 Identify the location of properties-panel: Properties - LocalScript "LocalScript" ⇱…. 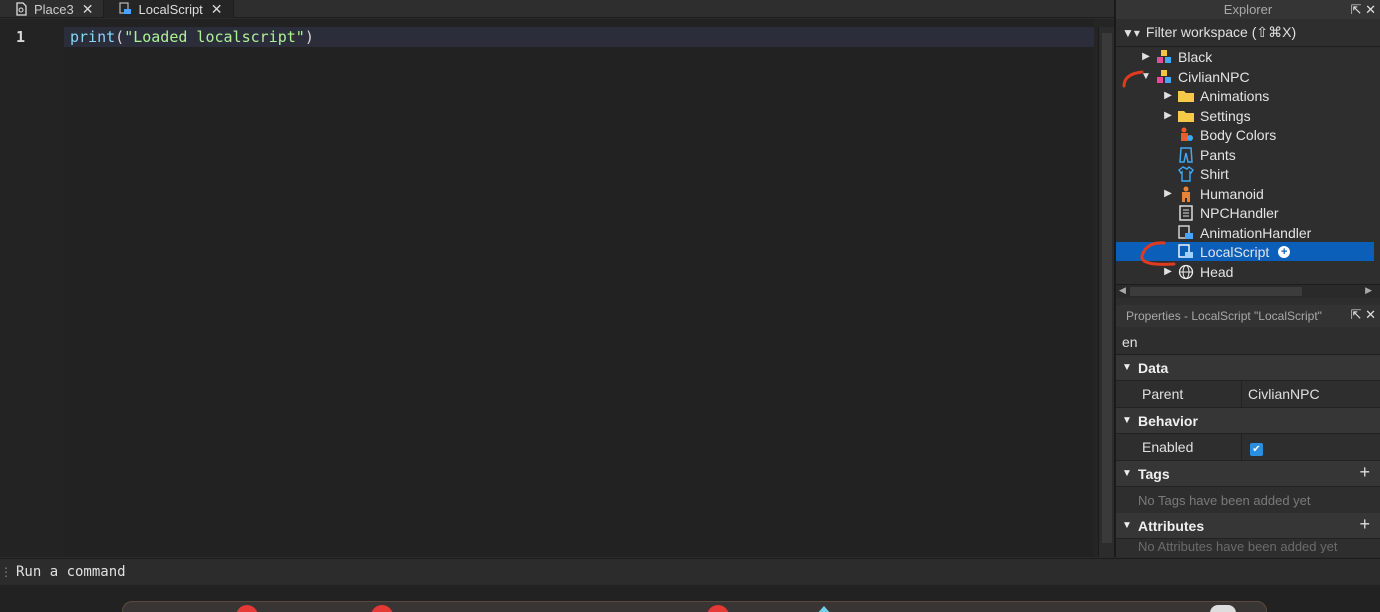
(1248, 431).